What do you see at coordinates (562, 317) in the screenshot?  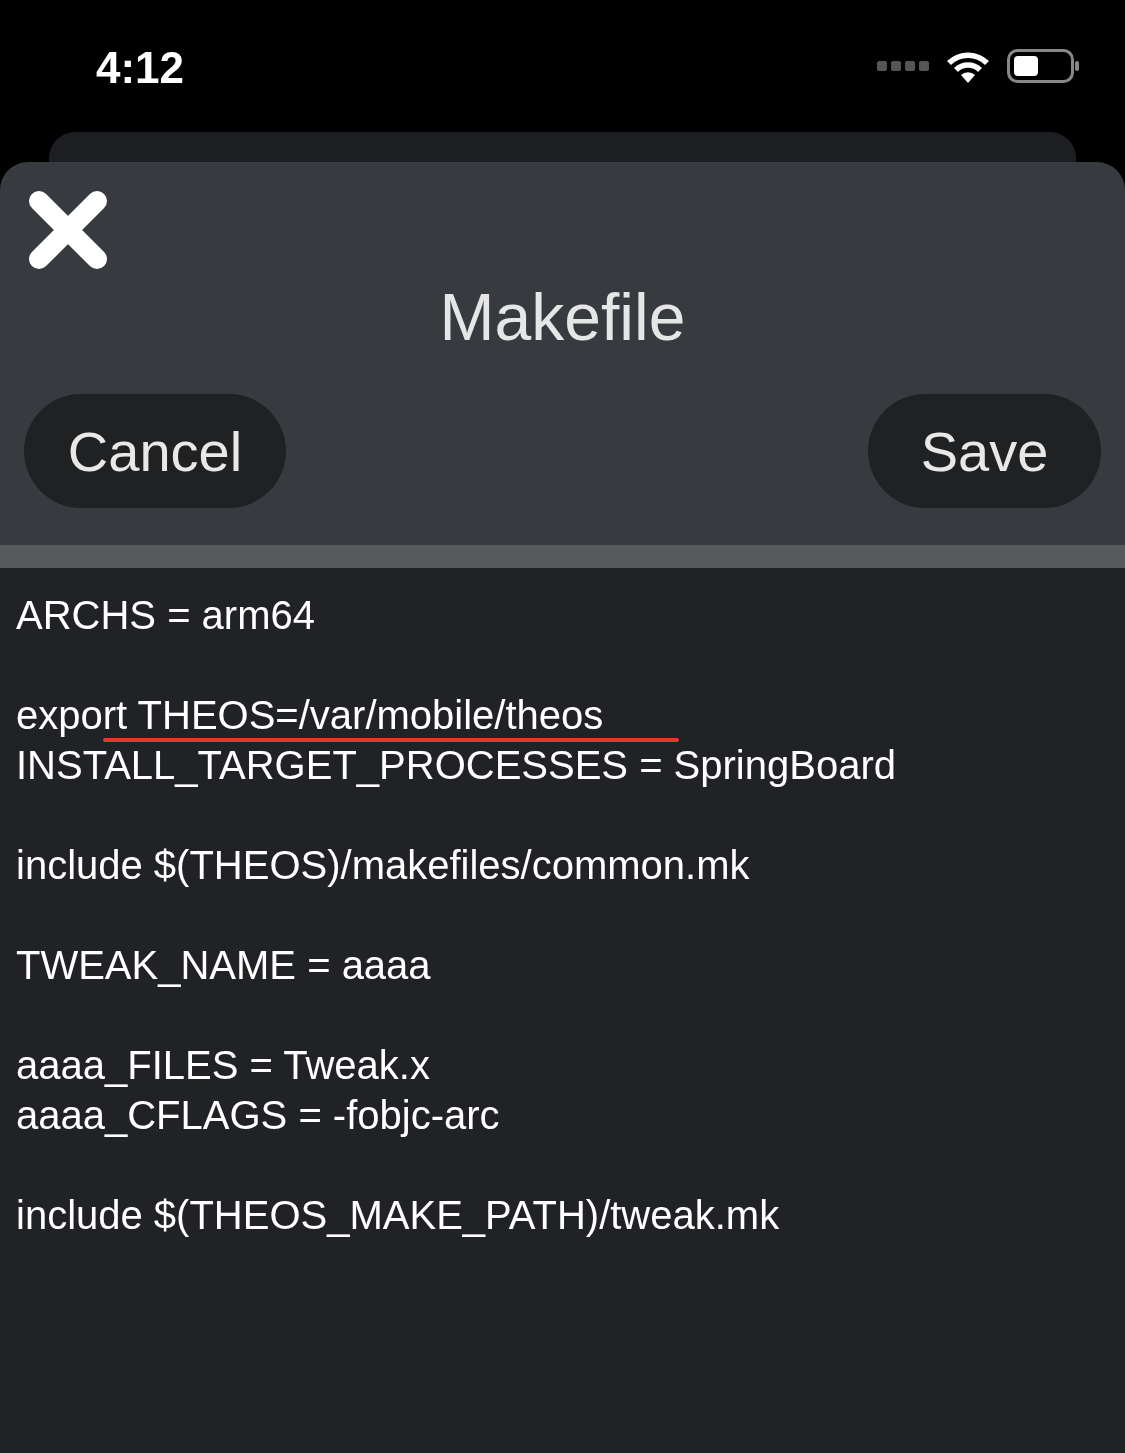 I see `sheet-title: Makefile` at bounding box center [562, 317].